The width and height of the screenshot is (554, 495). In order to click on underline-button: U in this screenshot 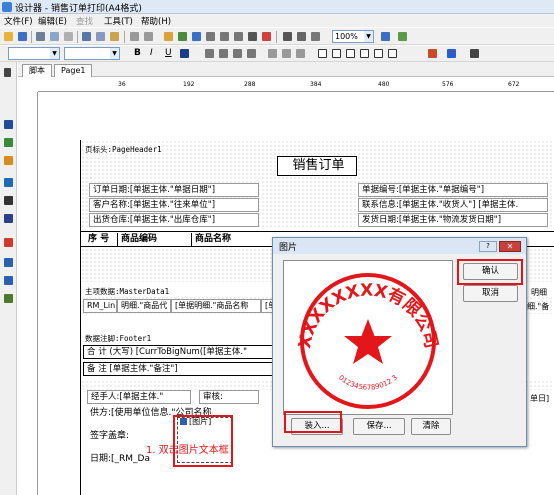, I will do `click(168, 53)`.